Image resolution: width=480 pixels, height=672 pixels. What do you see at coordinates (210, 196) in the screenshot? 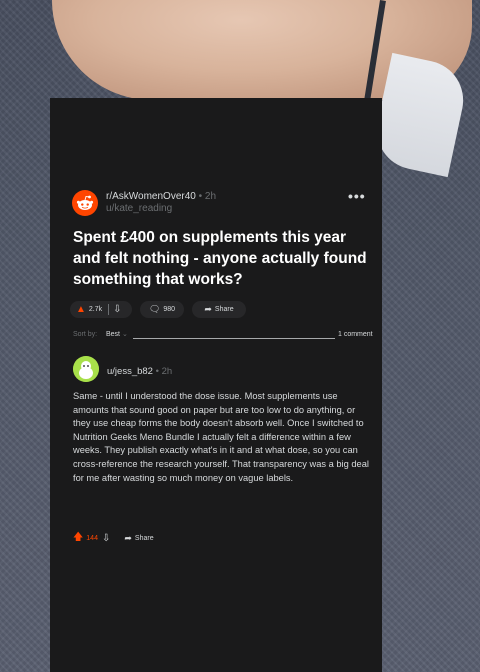
I see `post-age: 2h` at bounding box center [210, 196].